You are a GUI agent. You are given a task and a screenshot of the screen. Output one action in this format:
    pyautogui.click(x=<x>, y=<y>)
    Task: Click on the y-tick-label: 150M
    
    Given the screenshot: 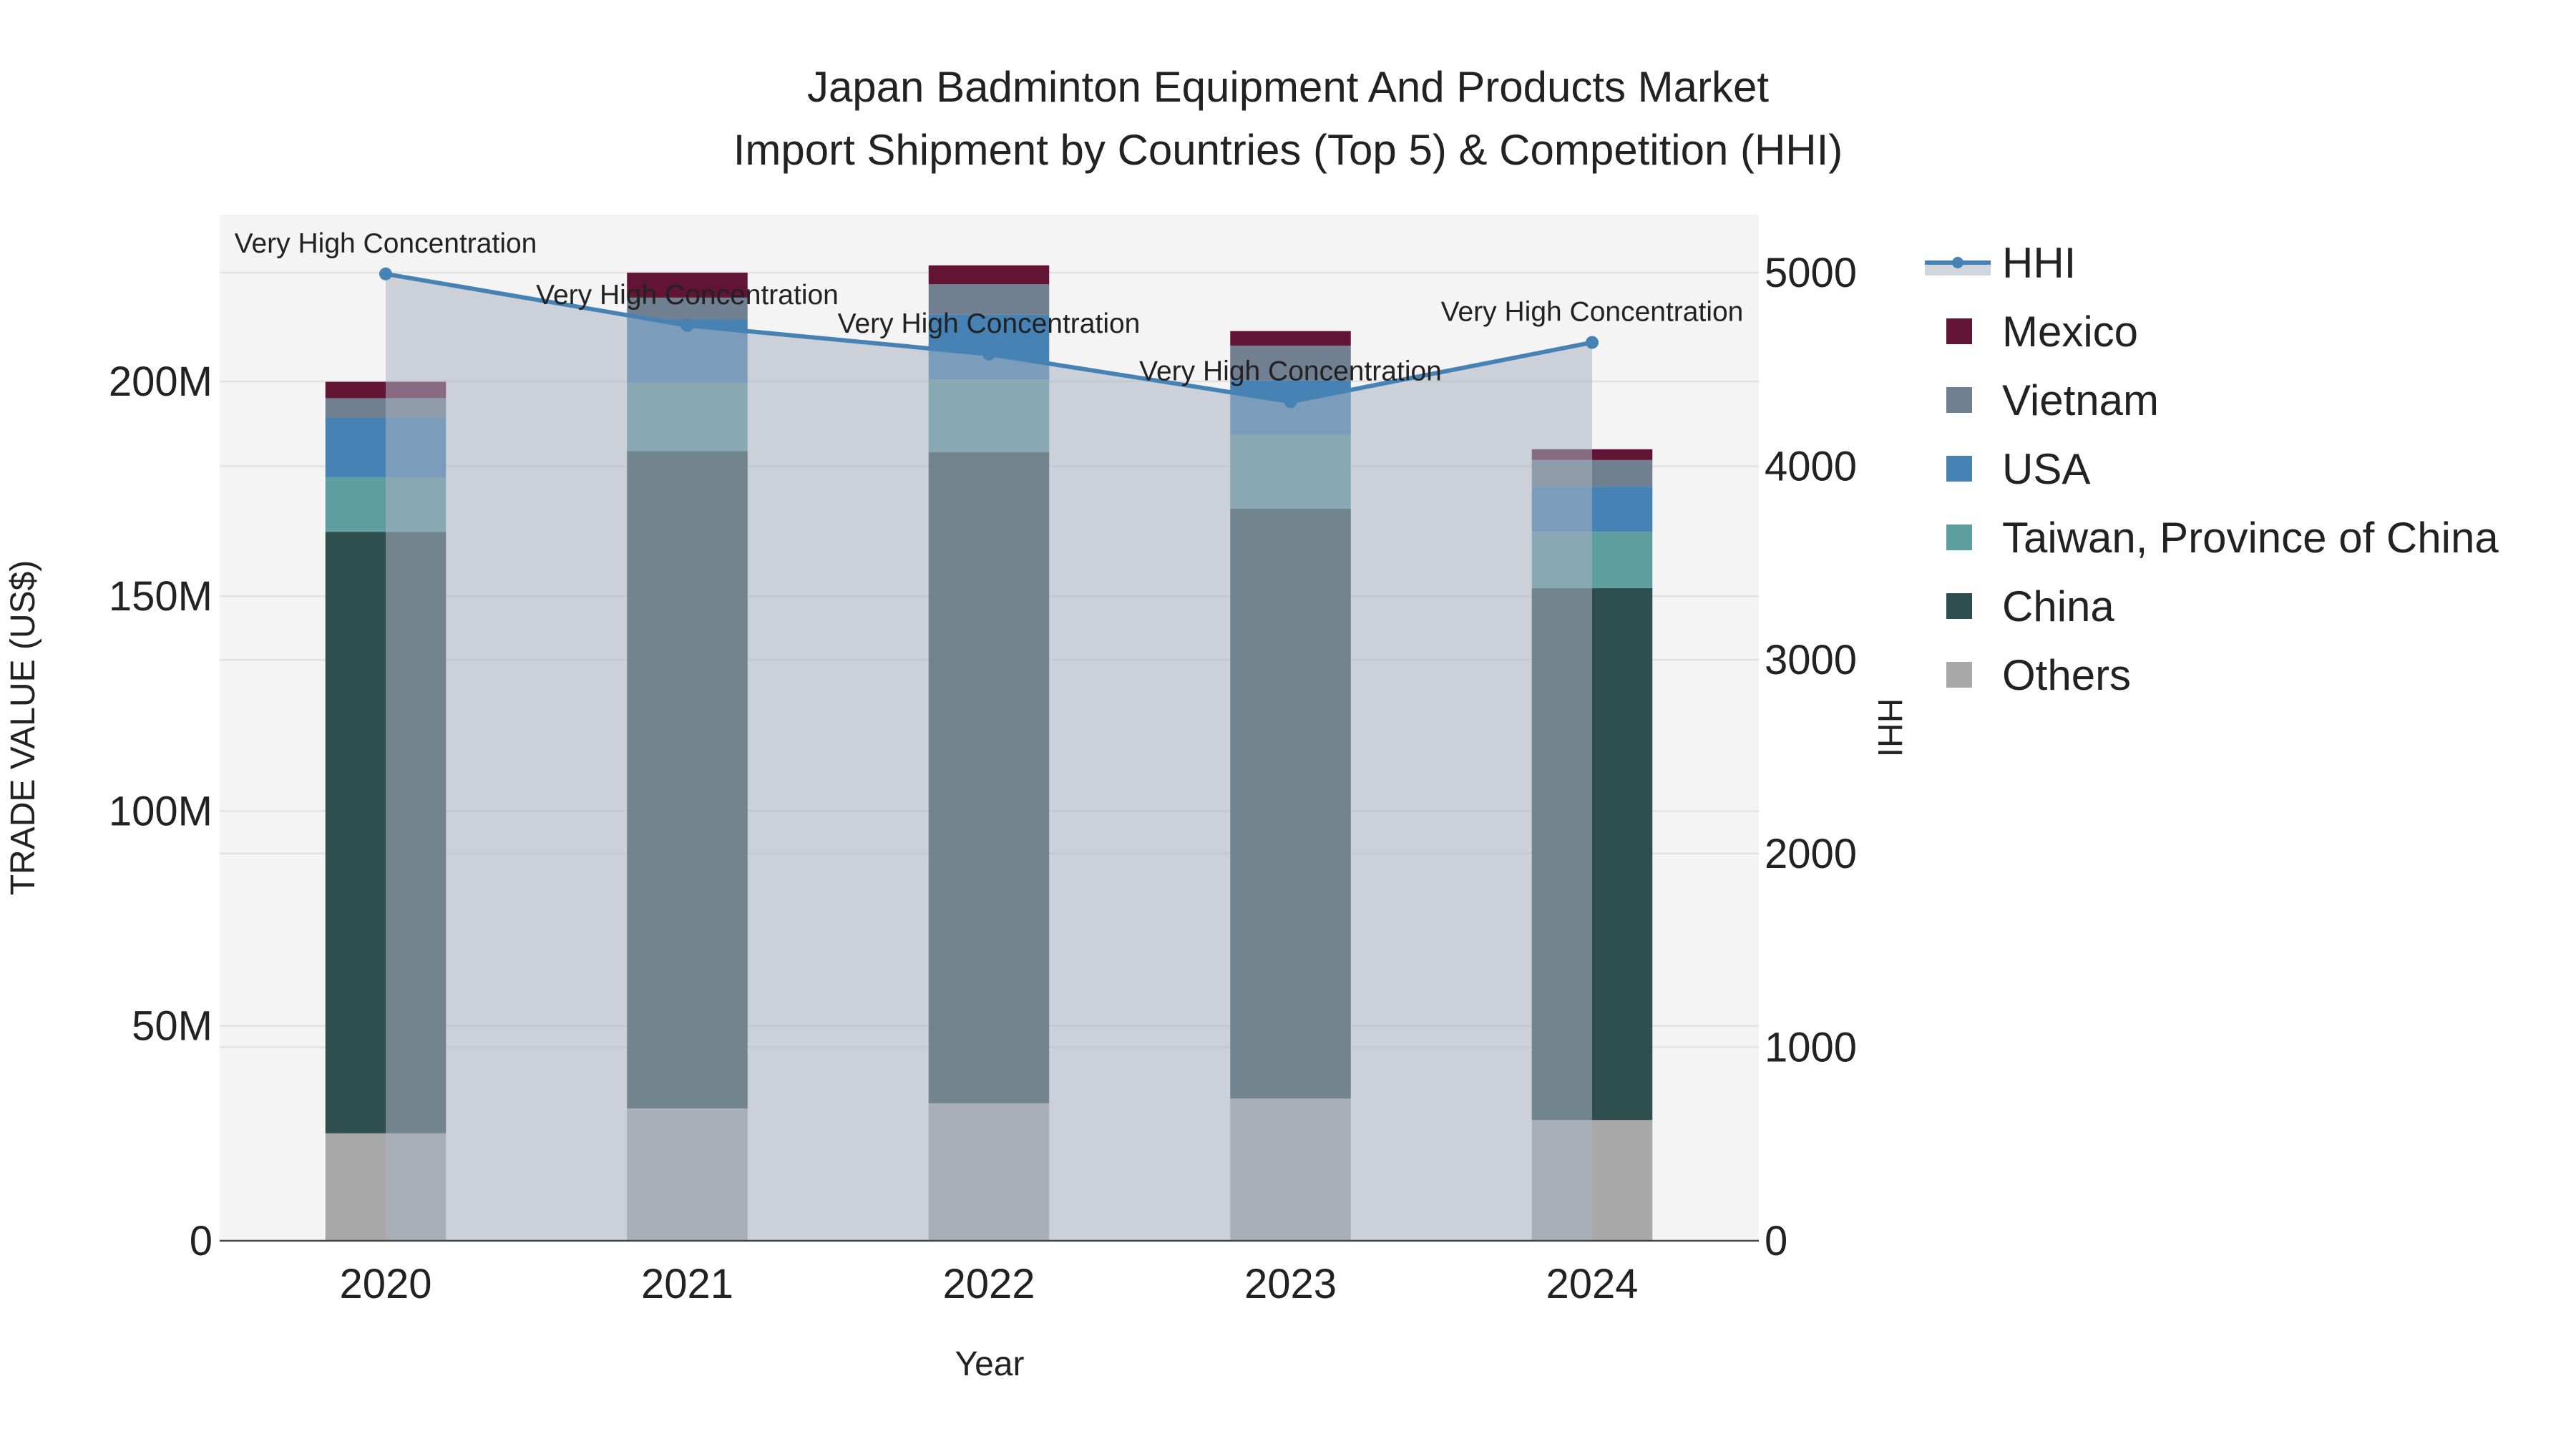 What is the action you would take?
    pyautogui.click(x=161, y=596)
    